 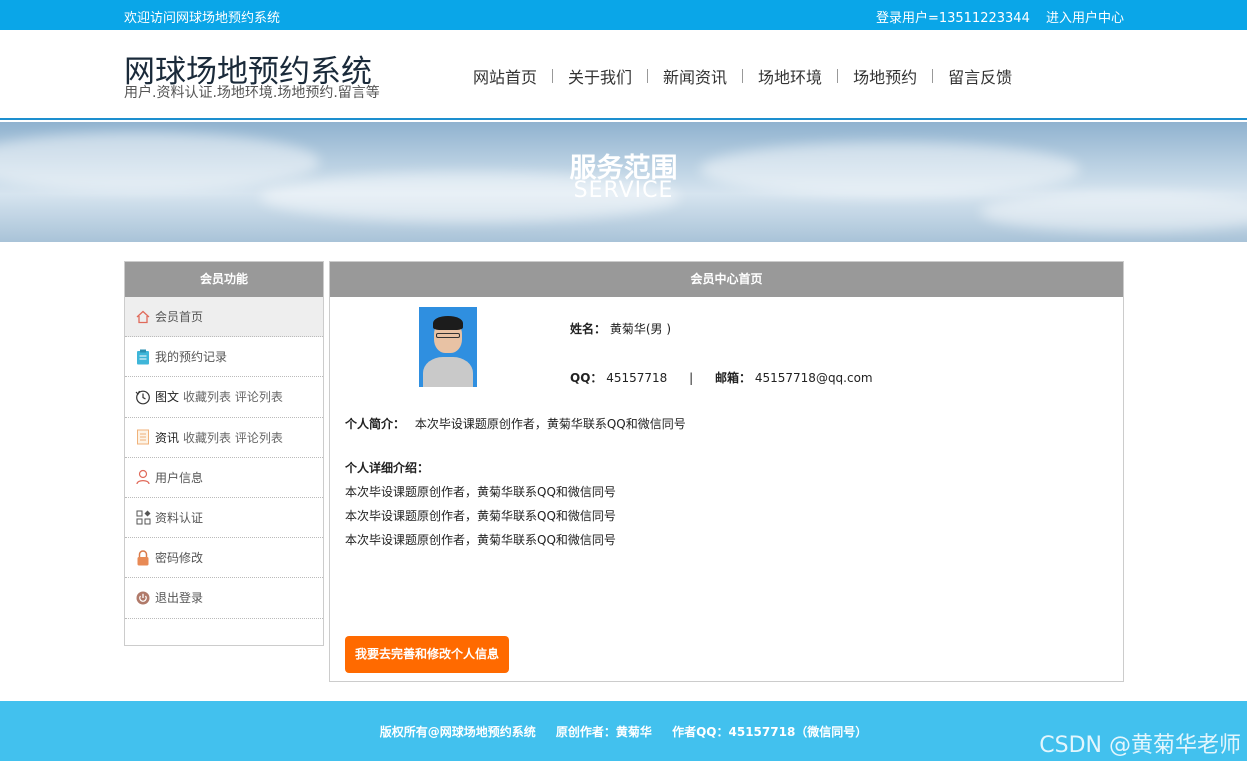 What do you see at coordinates (387, 468) in the screenshot?
I see `detail-label: 个人详细介绍：` at bounding box center [387, 468].